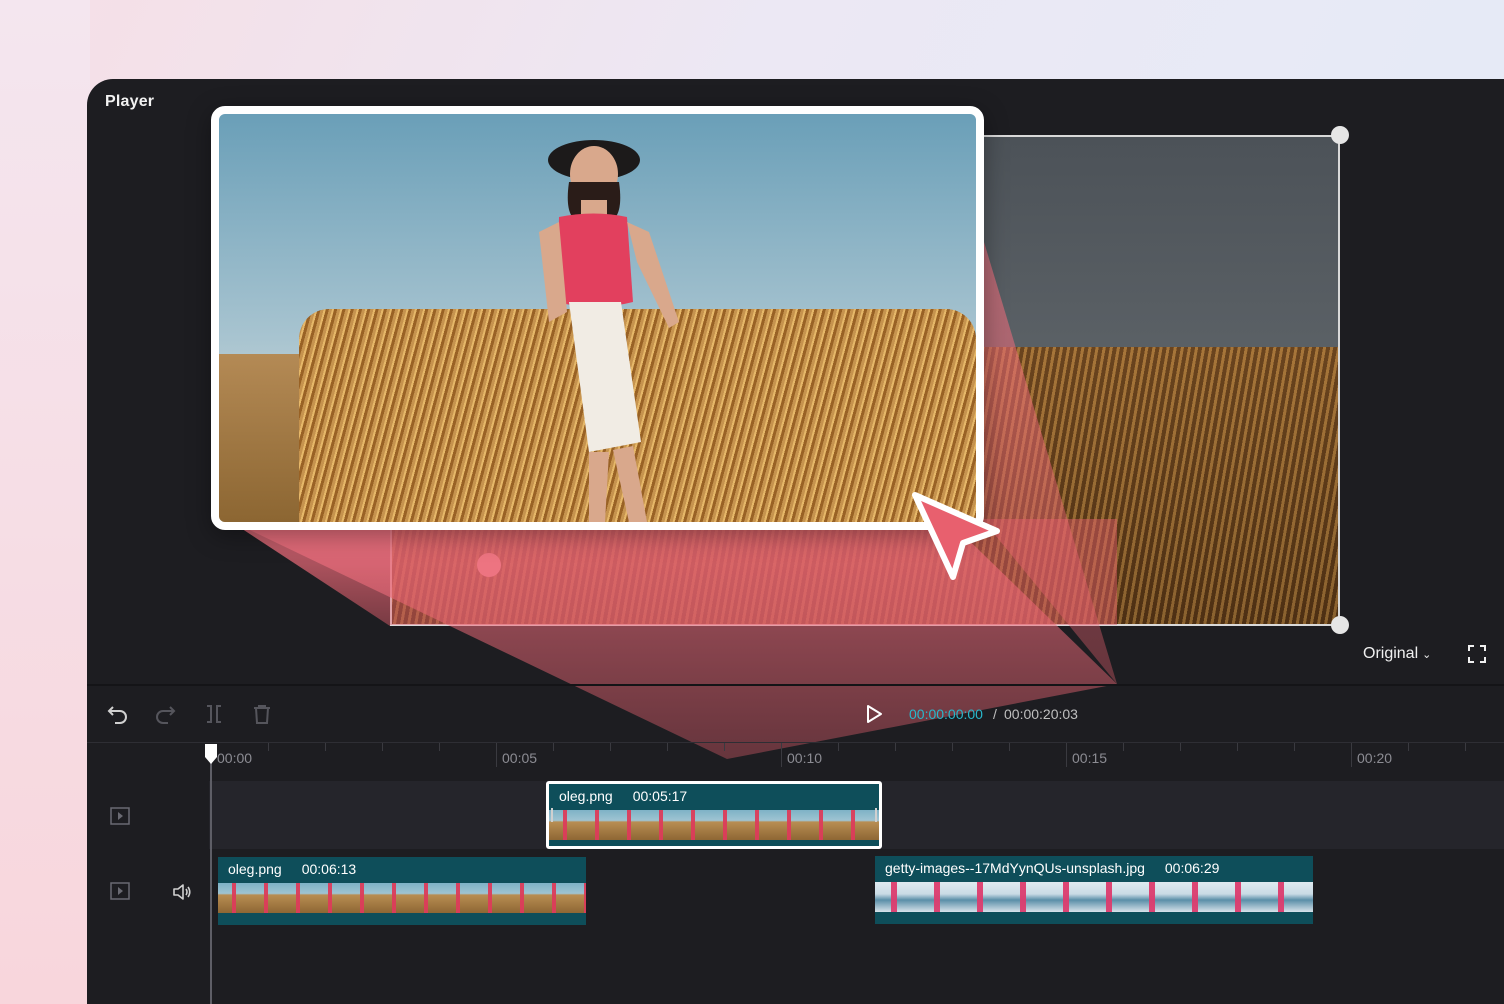 This screenshot has width=1504, height=1004. What do you see at coordinates (1090, 758) in the screenshot?
I see `ruler-label: 00:15` at bounding box center [1090, 758].